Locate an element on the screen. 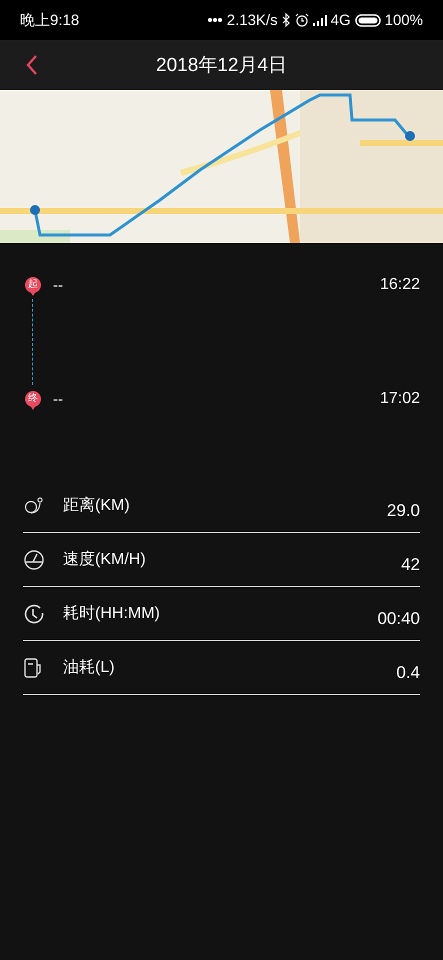  bluetooth-icon is located at coordinates (286, 20).